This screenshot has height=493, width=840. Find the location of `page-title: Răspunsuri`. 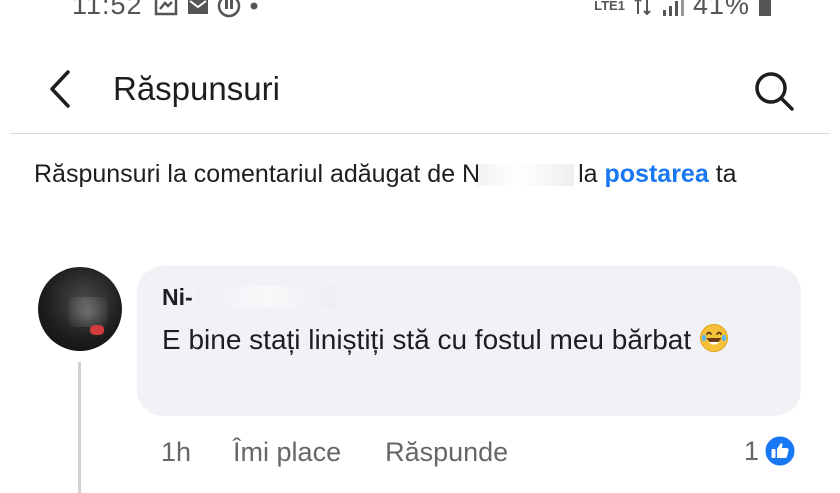

page-title: Răspunsuri is located at coordinates (196, 88).